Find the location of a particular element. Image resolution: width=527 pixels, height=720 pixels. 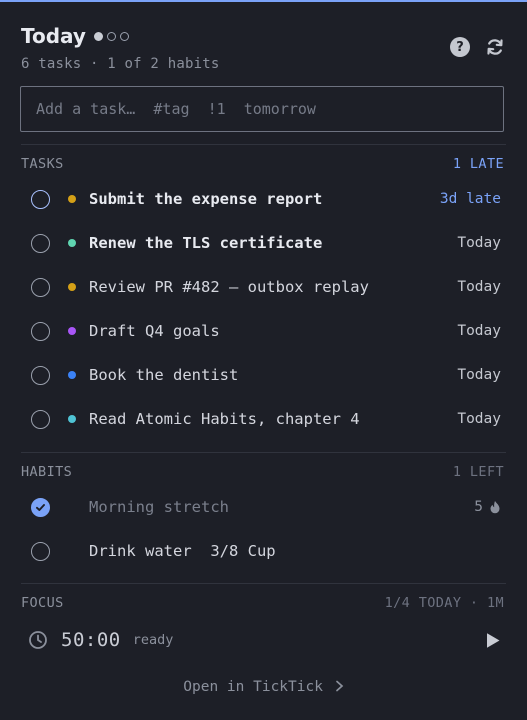

task-row: Read Atomic Habits, chapter 4 Today is located at coordinates (266, 419).